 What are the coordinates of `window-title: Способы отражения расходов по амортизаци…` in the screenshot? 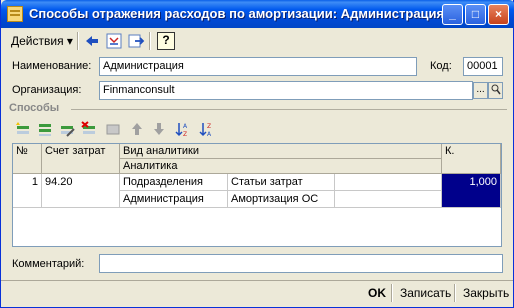 It's located at (237, 13).